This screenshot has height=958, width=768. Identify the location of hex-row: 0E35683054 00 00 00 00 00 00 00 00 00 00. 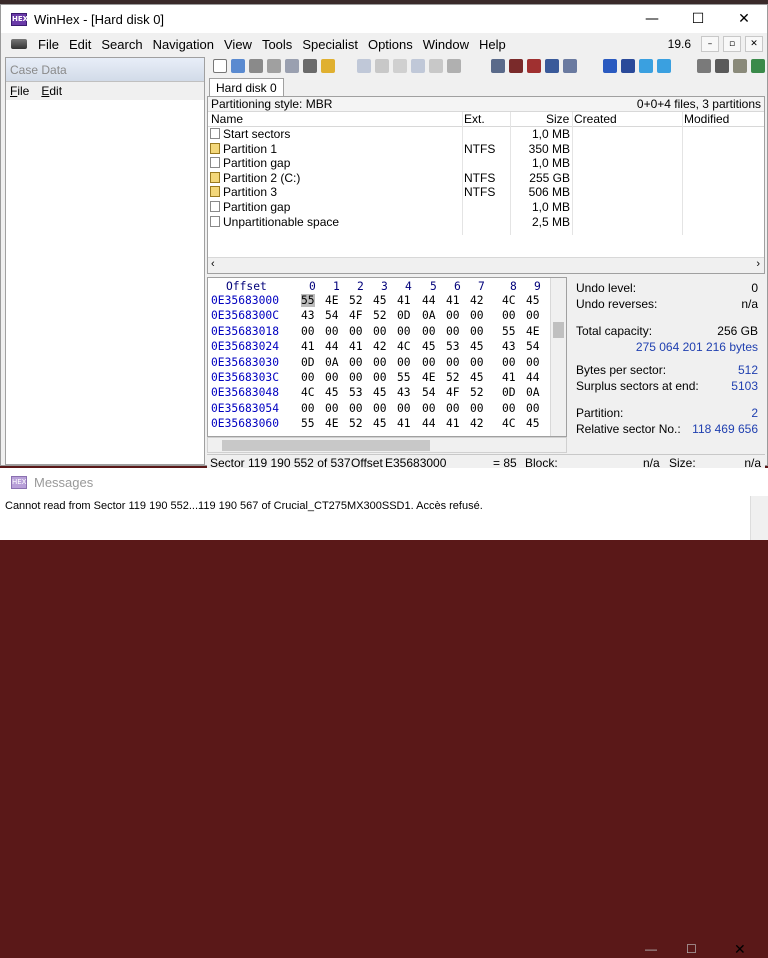
(387, 409).